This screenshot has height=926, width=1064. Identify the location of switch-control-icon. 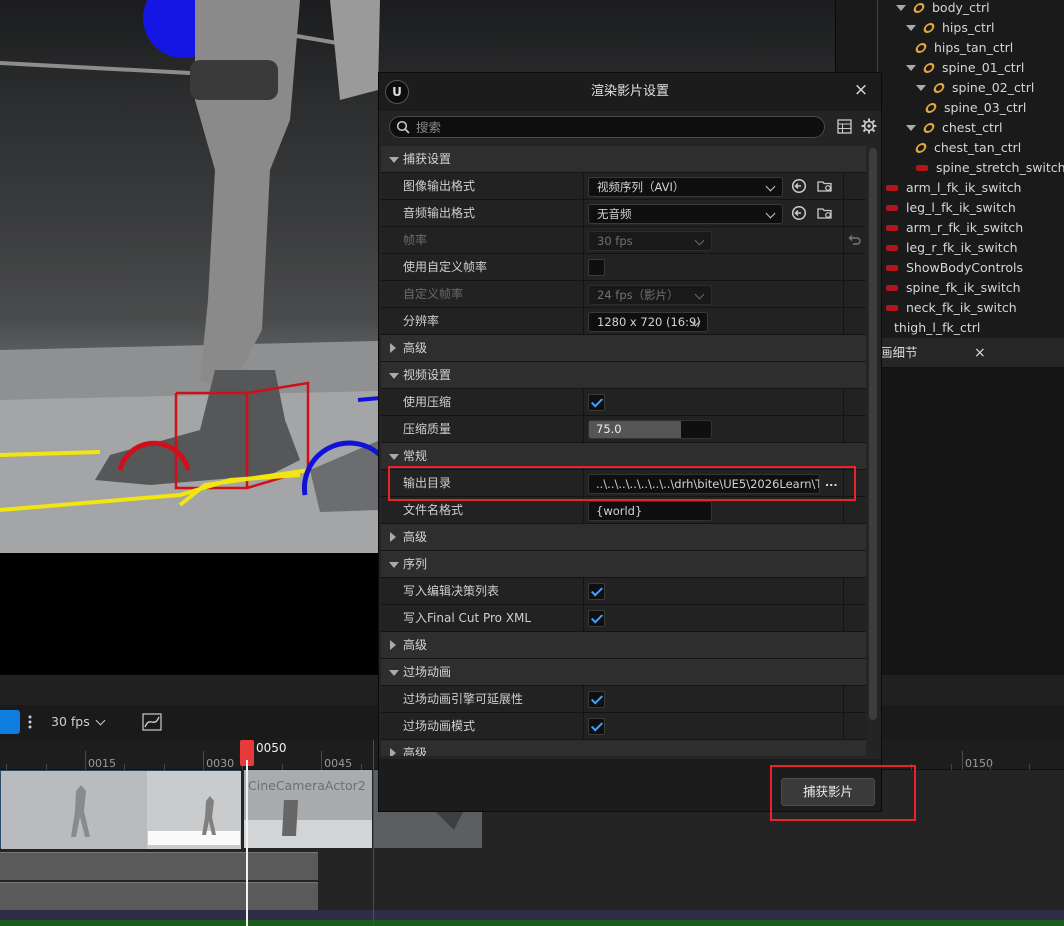
(892, 228).